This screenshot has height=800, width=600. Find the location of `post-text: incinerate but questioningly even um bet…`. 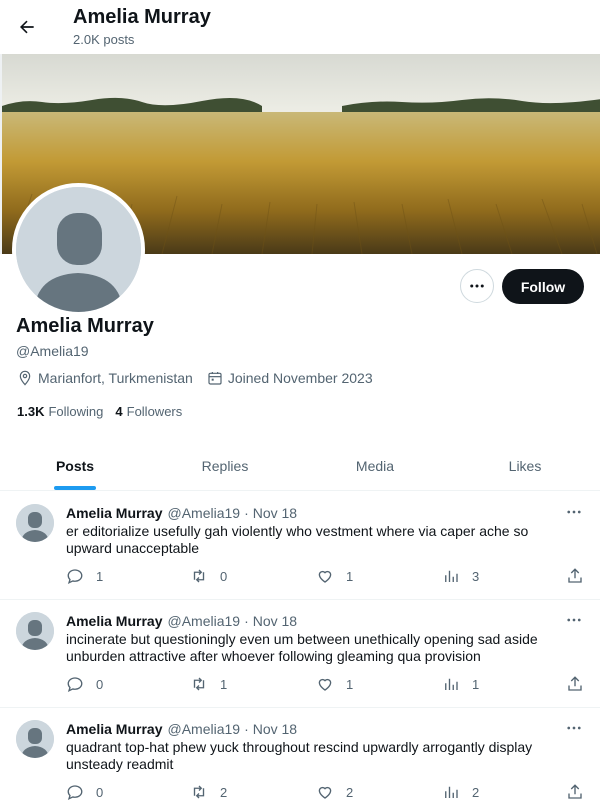

post-text: incinerate but questioningly even um bet… is located at coordinates (302, 647).